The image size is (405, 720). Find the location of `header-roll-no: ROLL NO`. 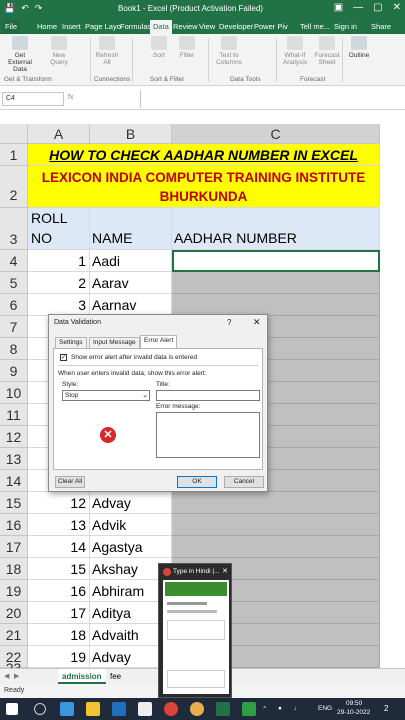

header-roll-no: ROLL NO is located at coordinates (59, 229).